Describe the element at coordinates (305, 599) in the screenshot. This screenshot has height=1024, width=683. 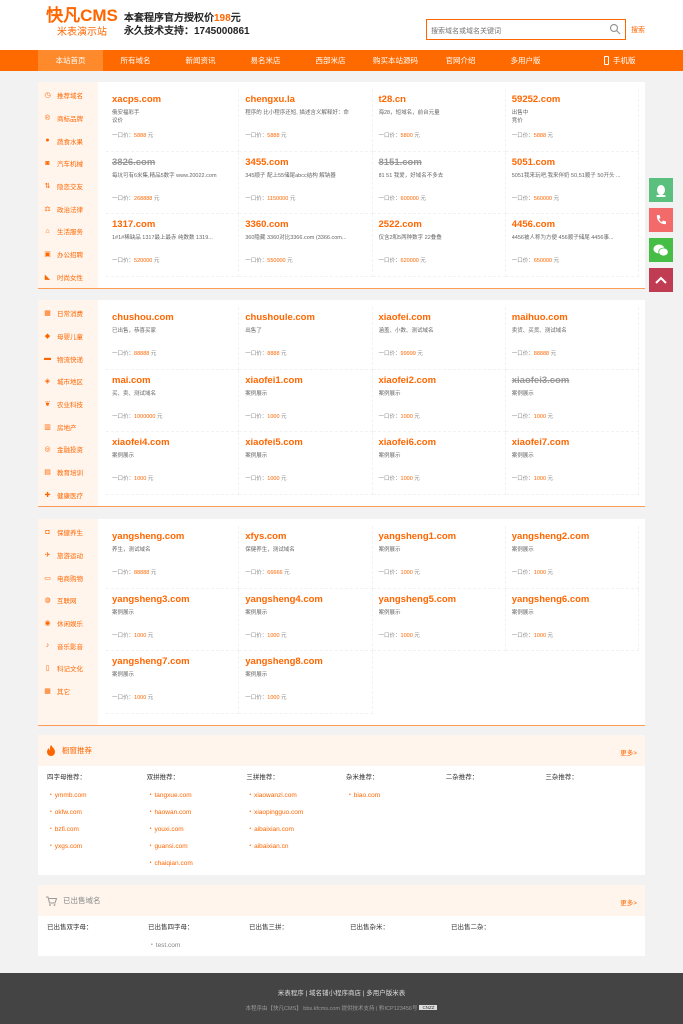
I see `domain-name: yangsheng4.com` at that location.